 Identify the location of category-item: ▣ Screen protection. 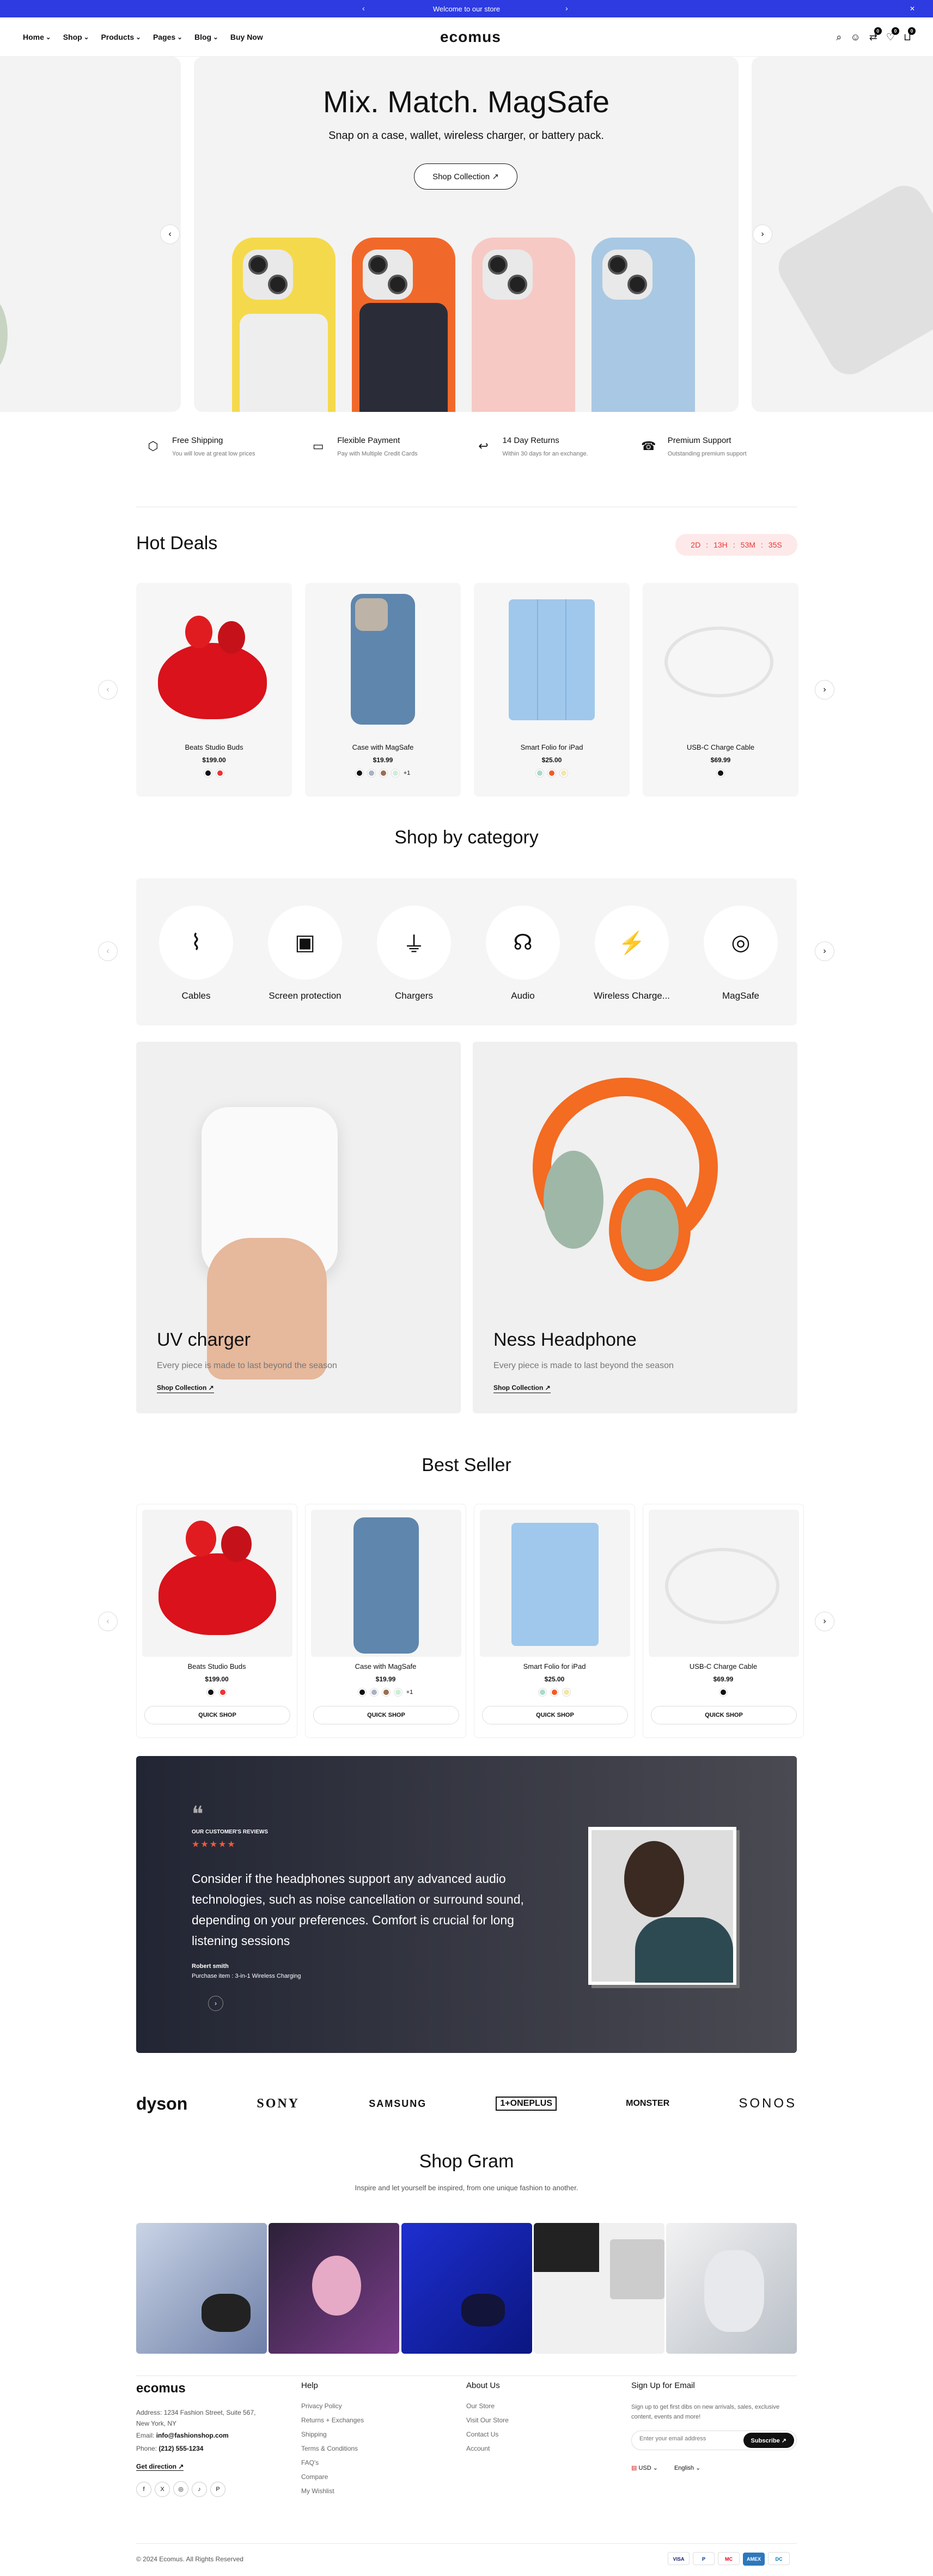
(305, 953).